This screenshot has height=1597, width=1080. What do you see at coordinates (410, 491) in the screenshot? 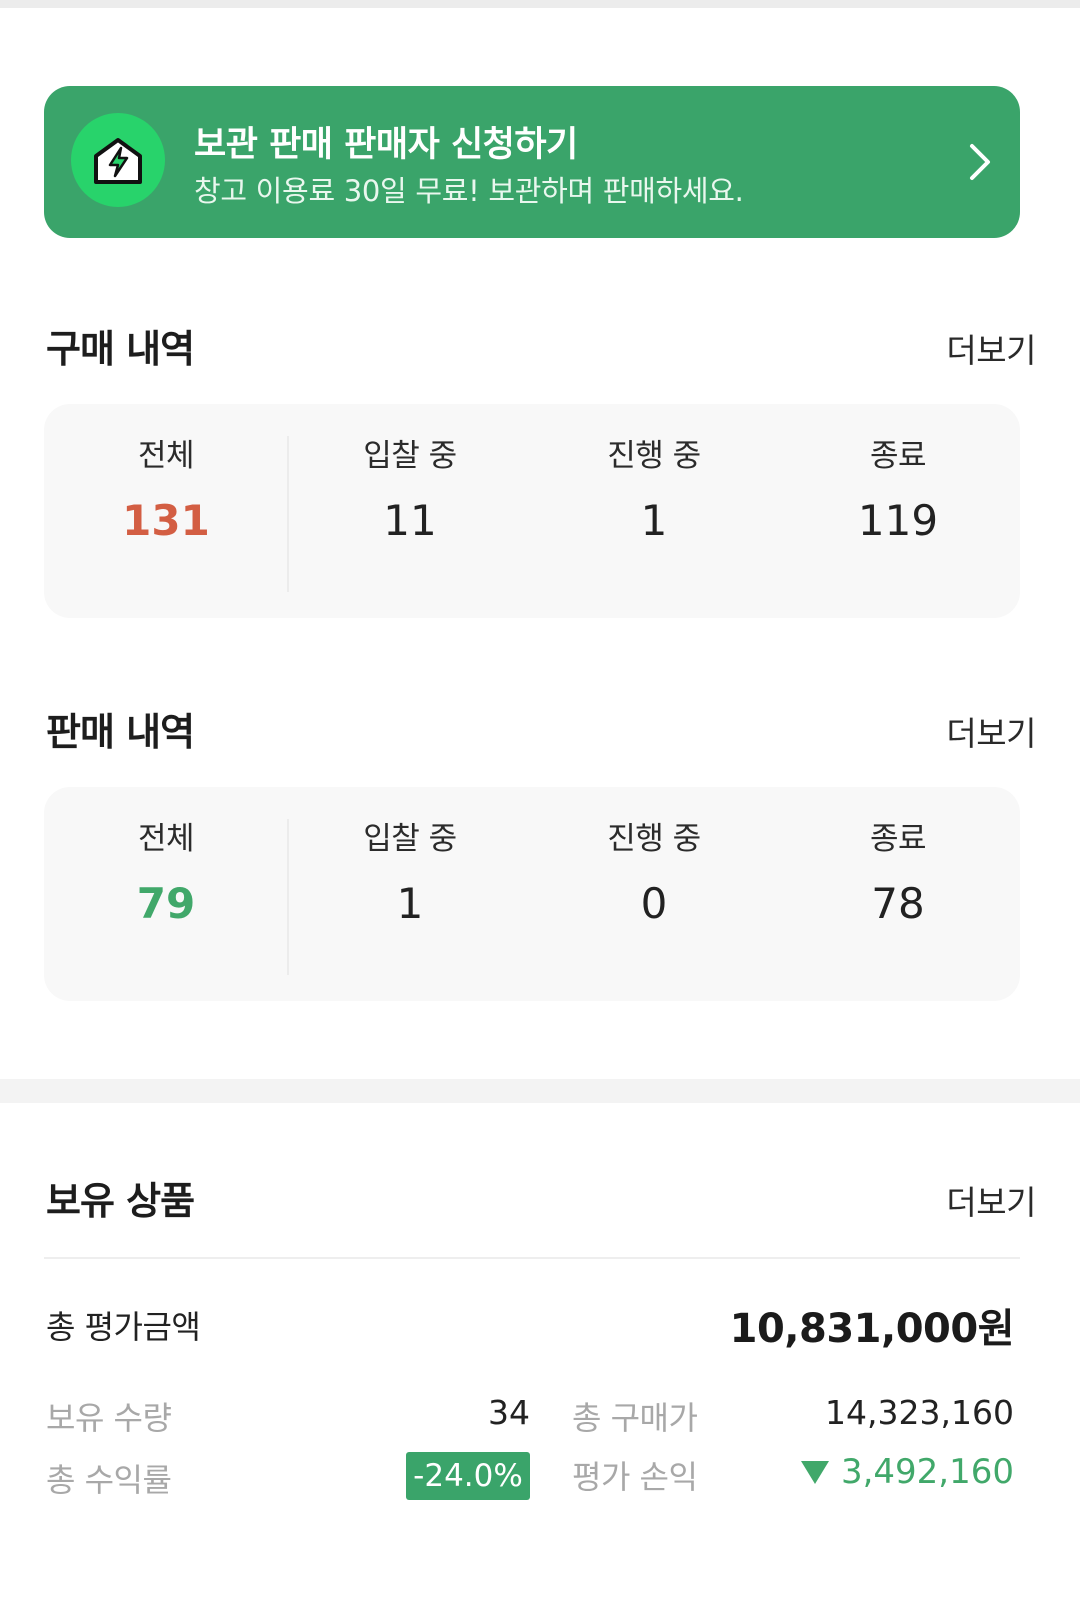
I see `purchase-stat-bidding: 입찰 중 11` at bounding box center [410, 491].